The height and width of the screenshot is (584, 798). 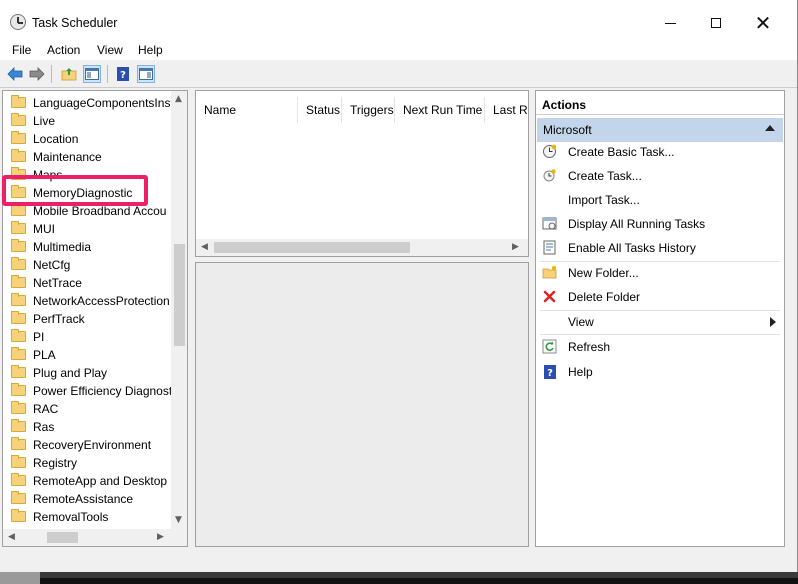 I want to click on tree-item: Plug and Play, so click(x=88, y=373).